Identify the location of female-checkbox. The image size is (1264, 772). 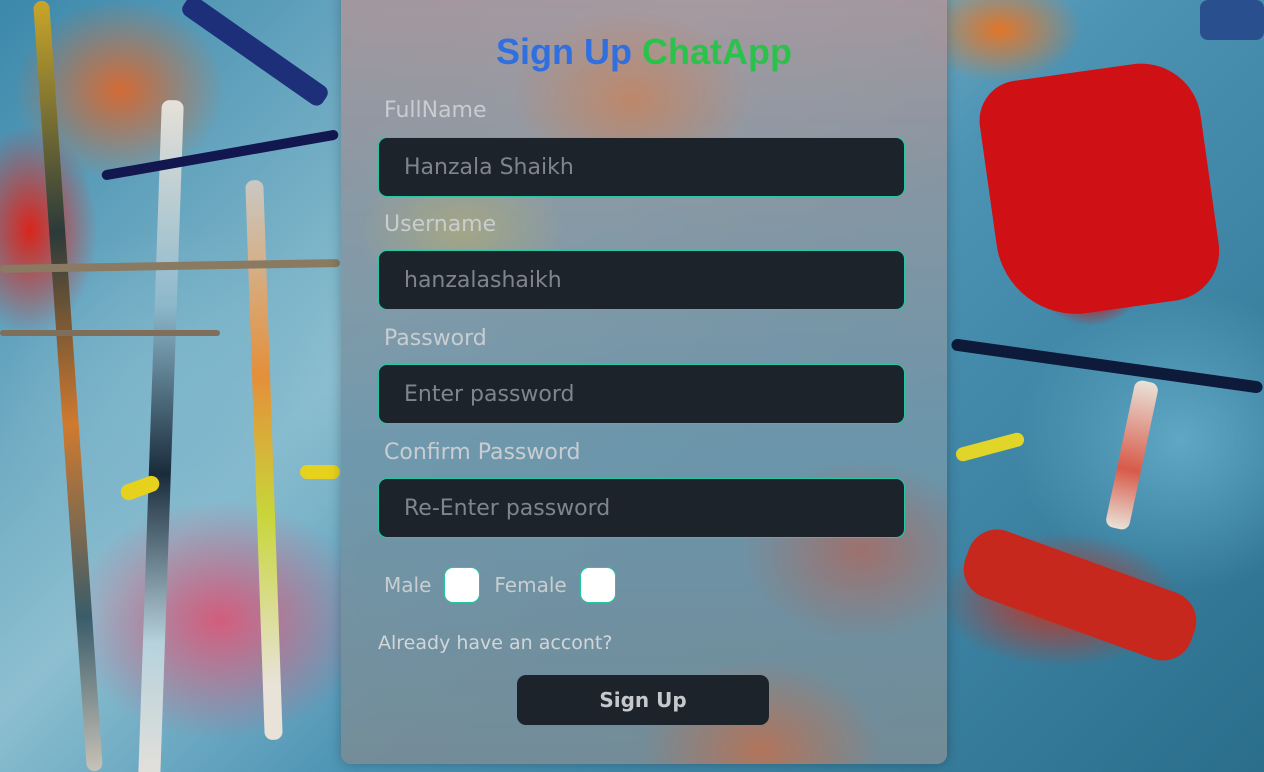
(597, 585).